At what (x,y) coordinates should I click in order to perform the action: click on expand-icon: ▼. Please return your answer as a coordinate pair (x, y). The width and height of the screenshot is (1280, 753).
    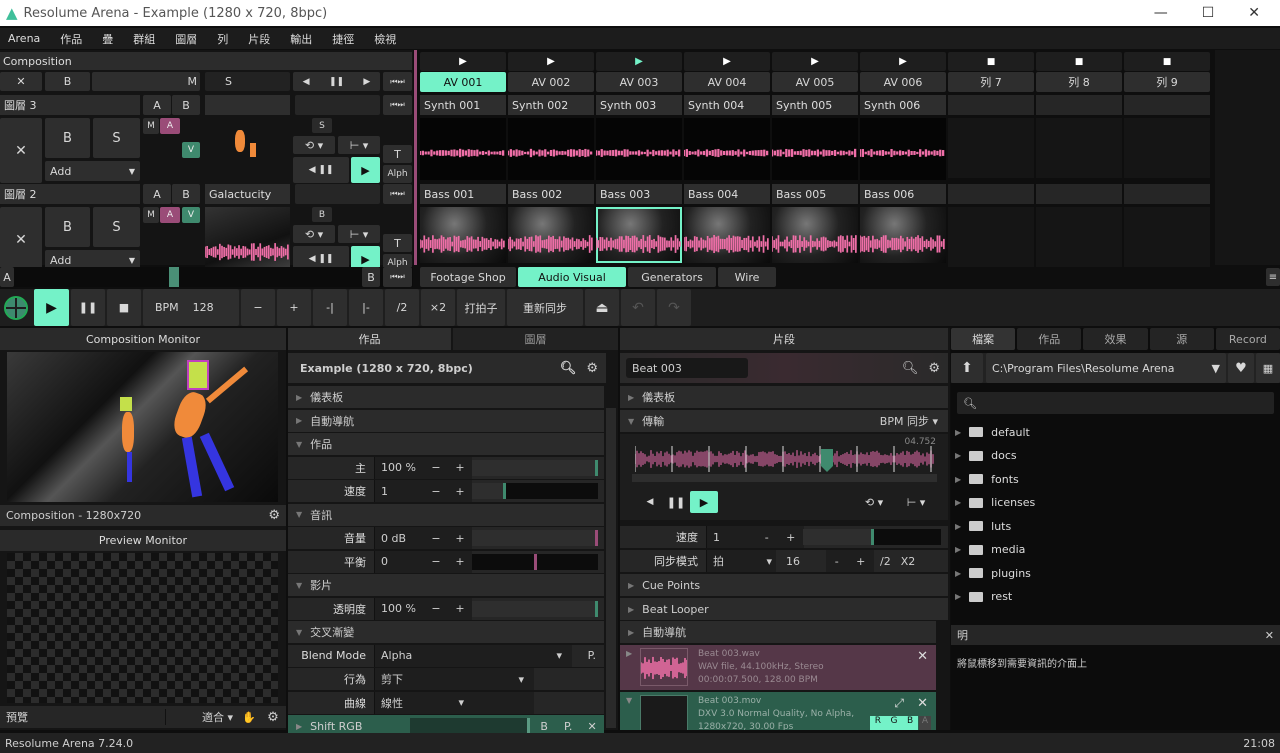
    Looking at the image, I should click on (299, 514).